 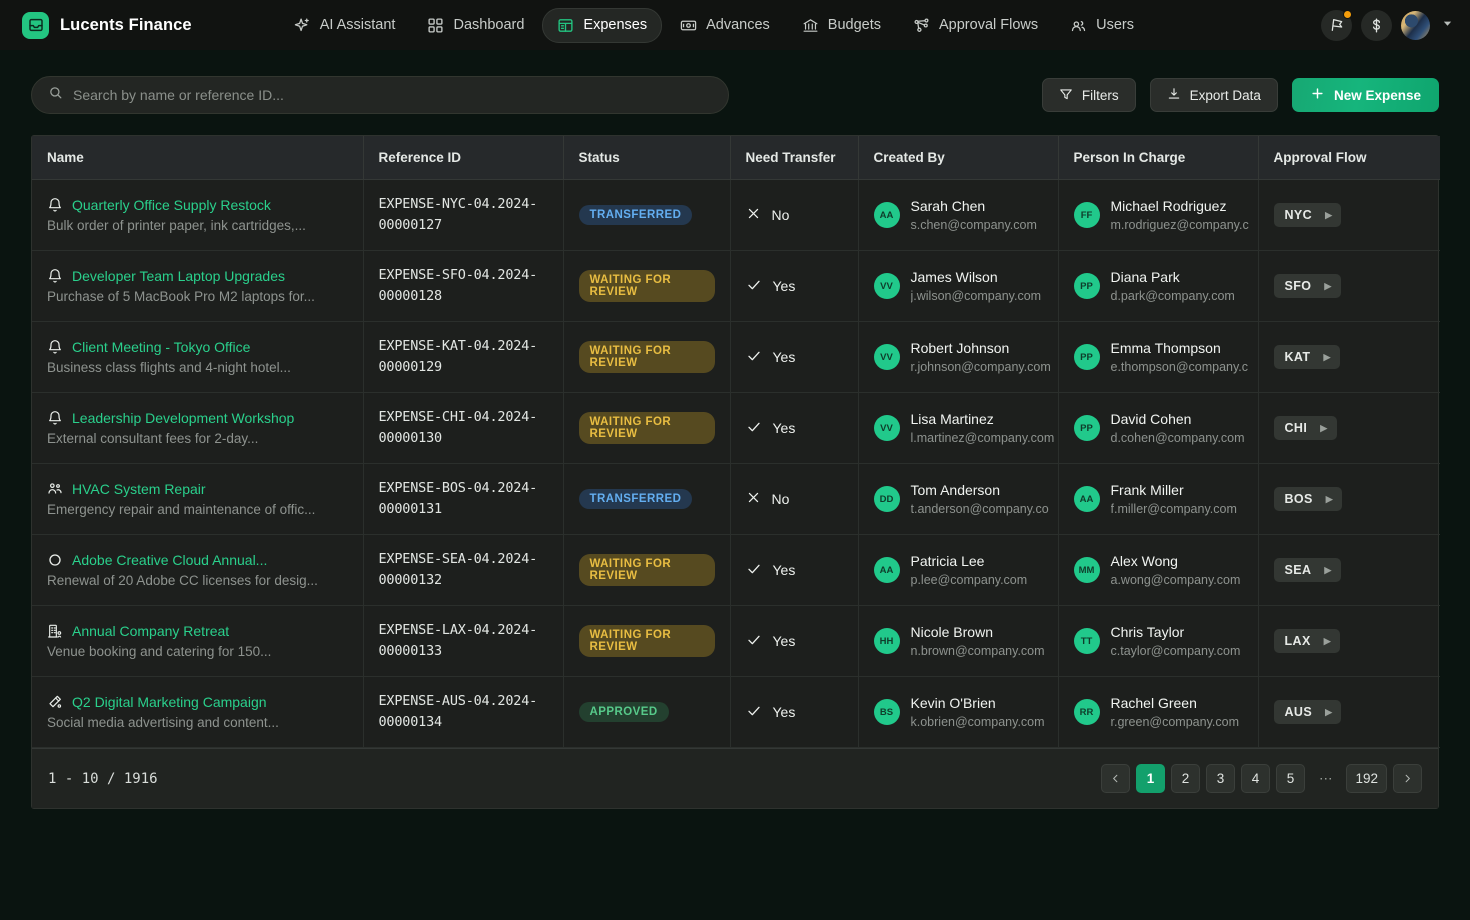 I want to click on inbox-icon, so click(x=35, y=25).